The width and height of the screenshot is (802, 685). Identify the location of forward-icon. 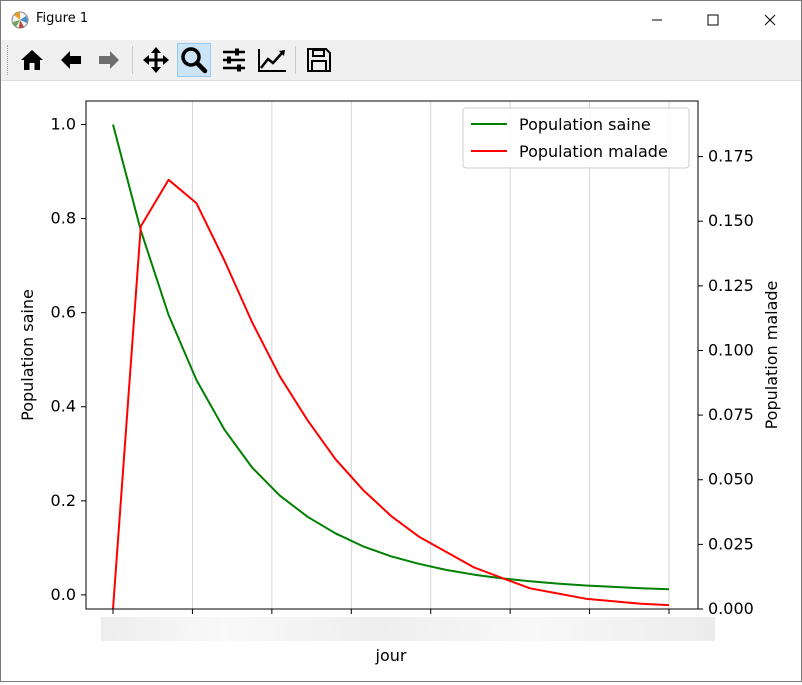
(109, 60).